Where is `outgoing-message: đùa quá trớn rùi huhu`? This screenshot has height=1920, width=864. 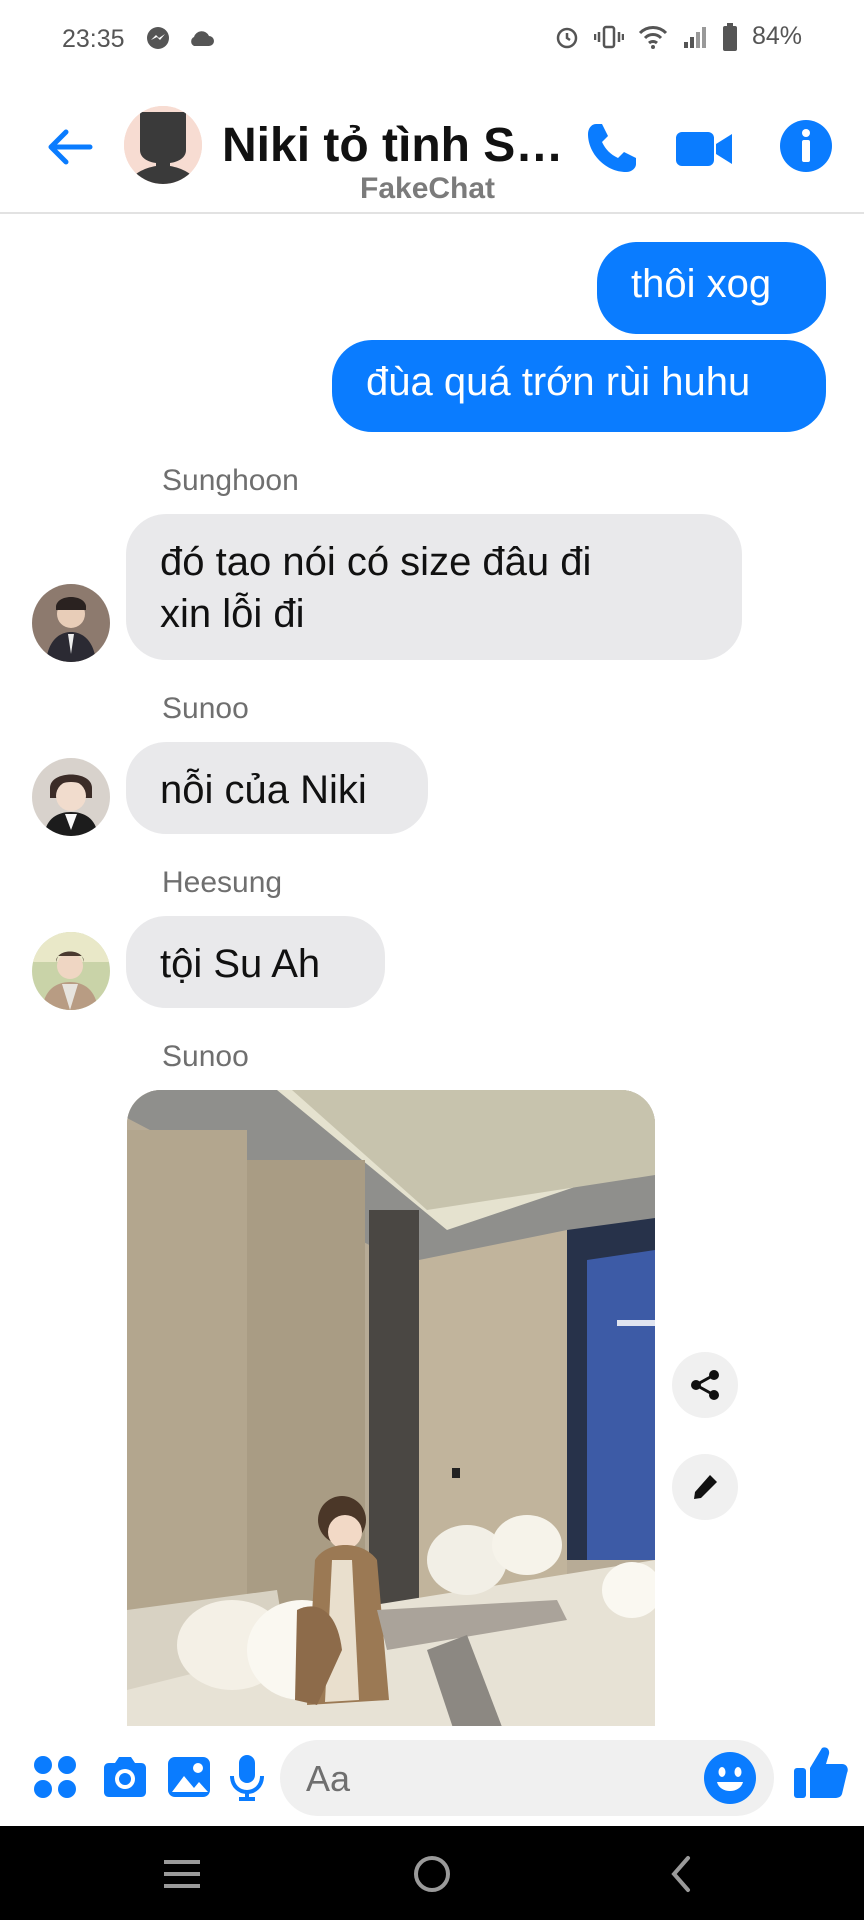 outgoing-message: đùa quá trớn rùi huhu is located at coordinates (579, 386).